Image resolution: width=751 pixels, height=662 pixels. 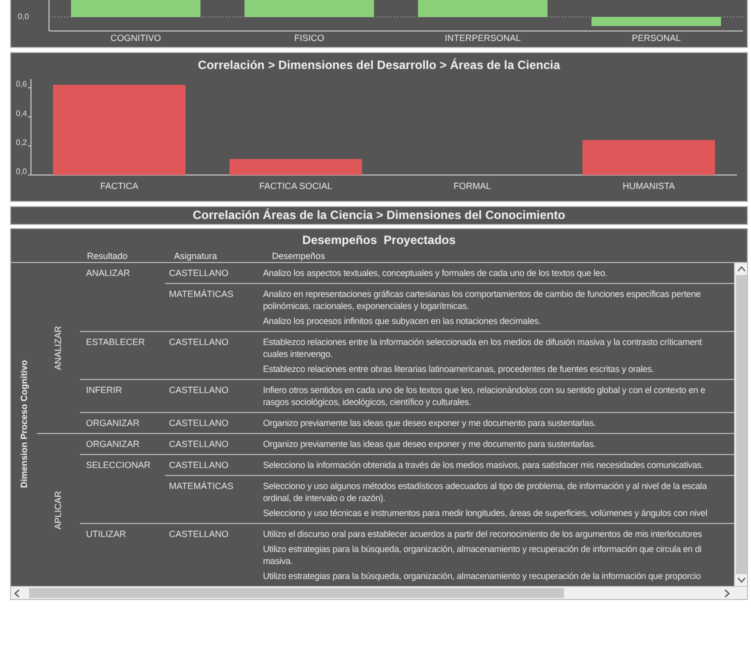 I want to click on category-label: COGNITIVO, so click(x=135, y=38).